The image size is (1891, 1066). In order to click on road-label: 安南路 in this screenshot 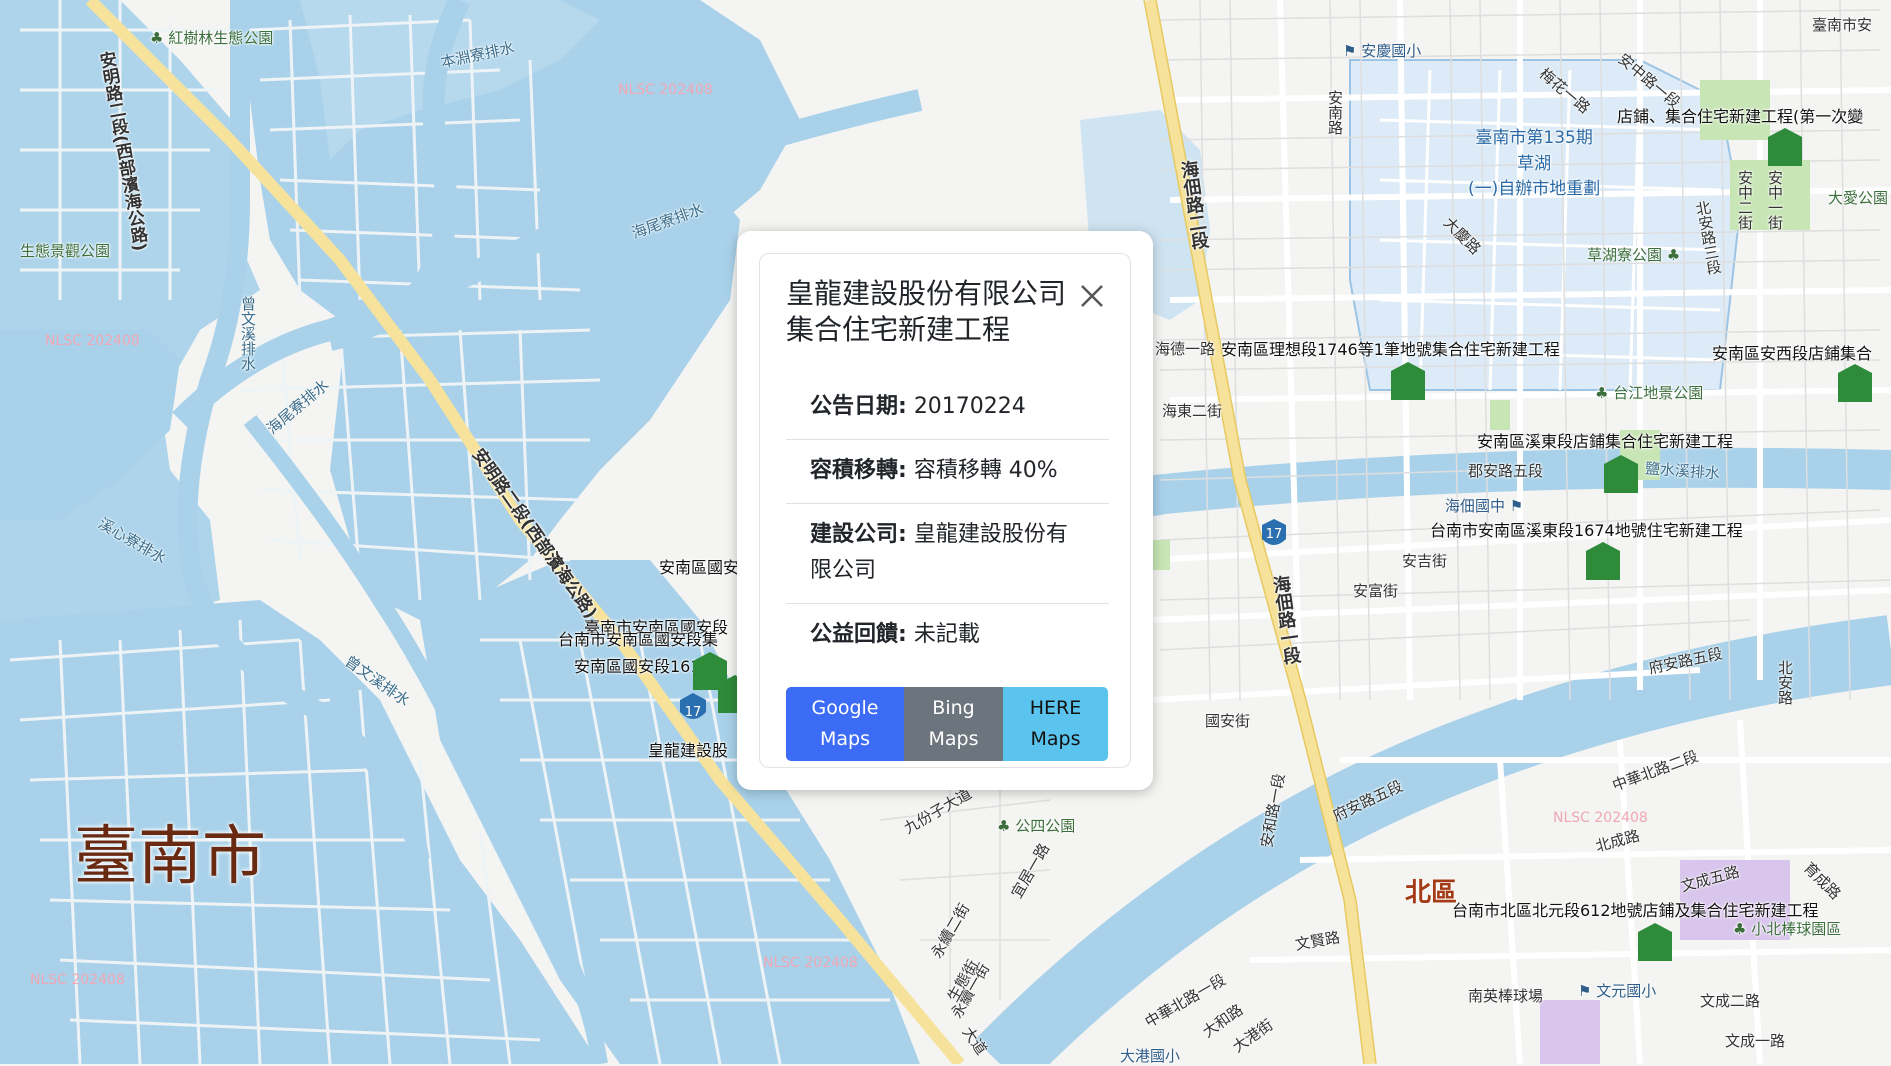, I will do `click(1335, 112)`.